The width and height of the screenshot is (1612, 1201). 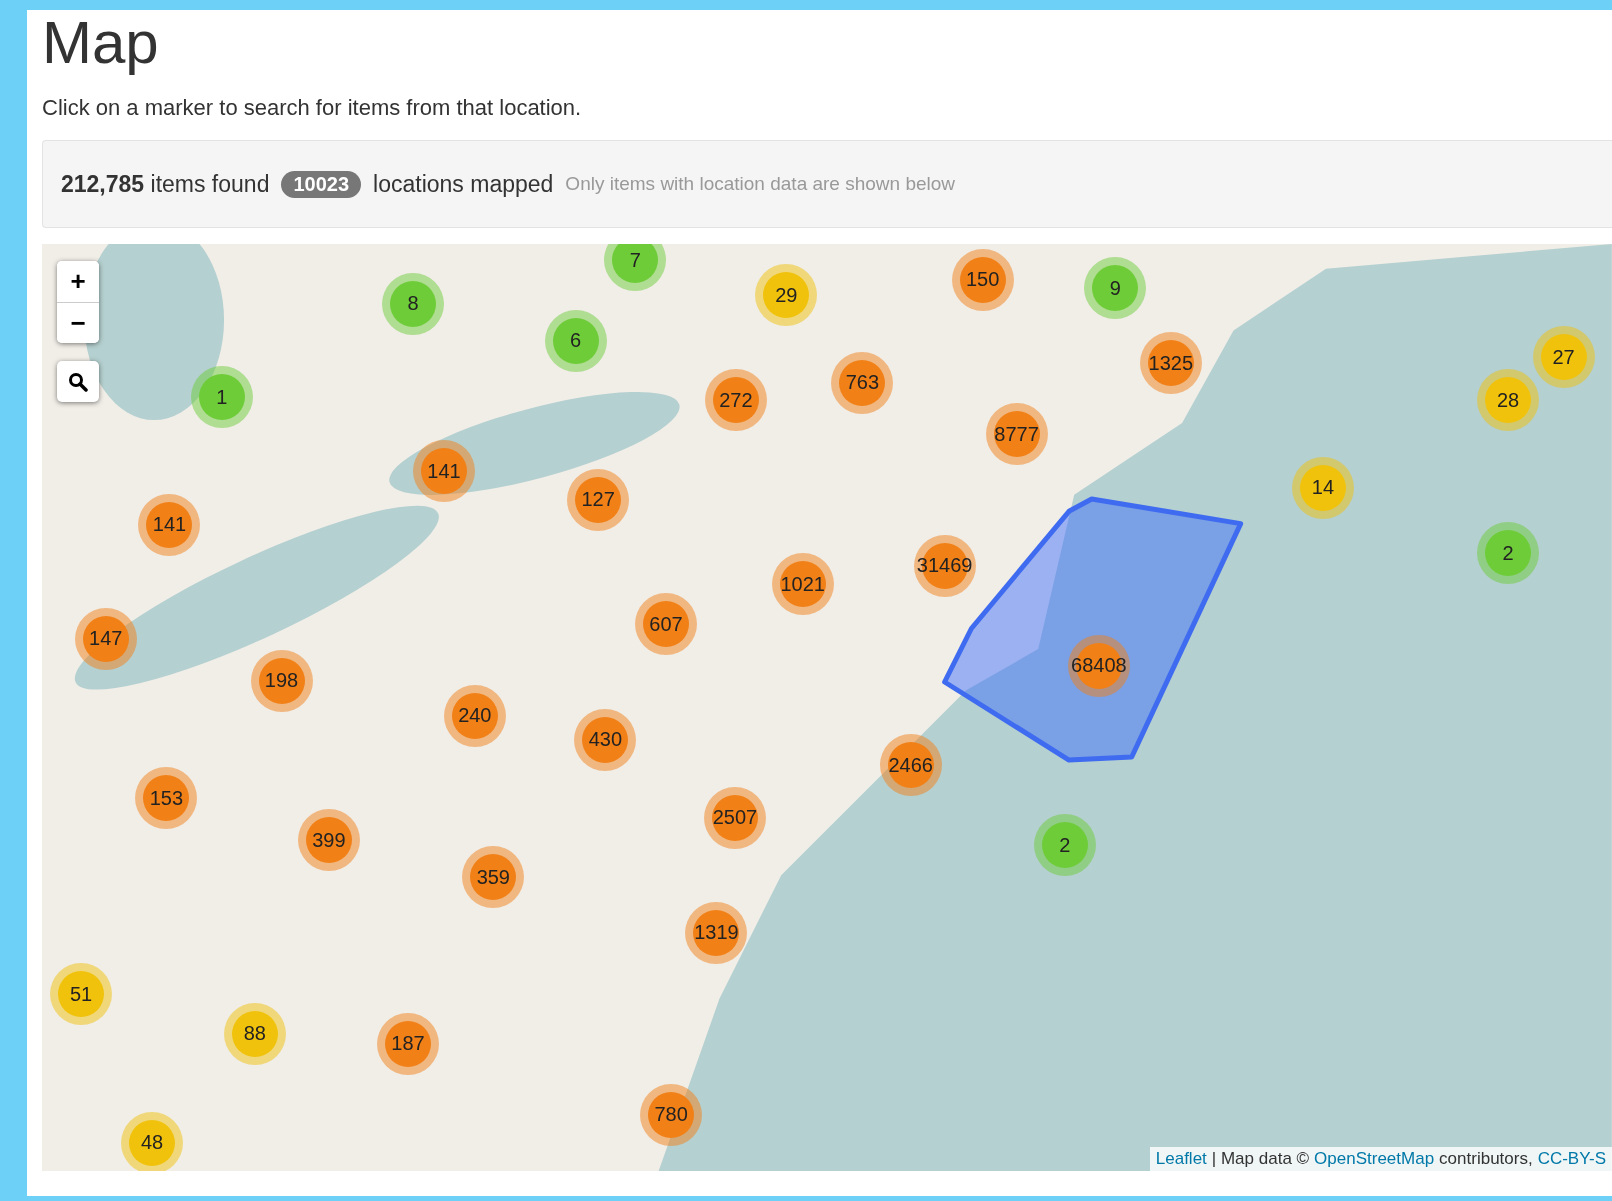 I want to click on cluster-marker: 150, so click(x=982, y=279).